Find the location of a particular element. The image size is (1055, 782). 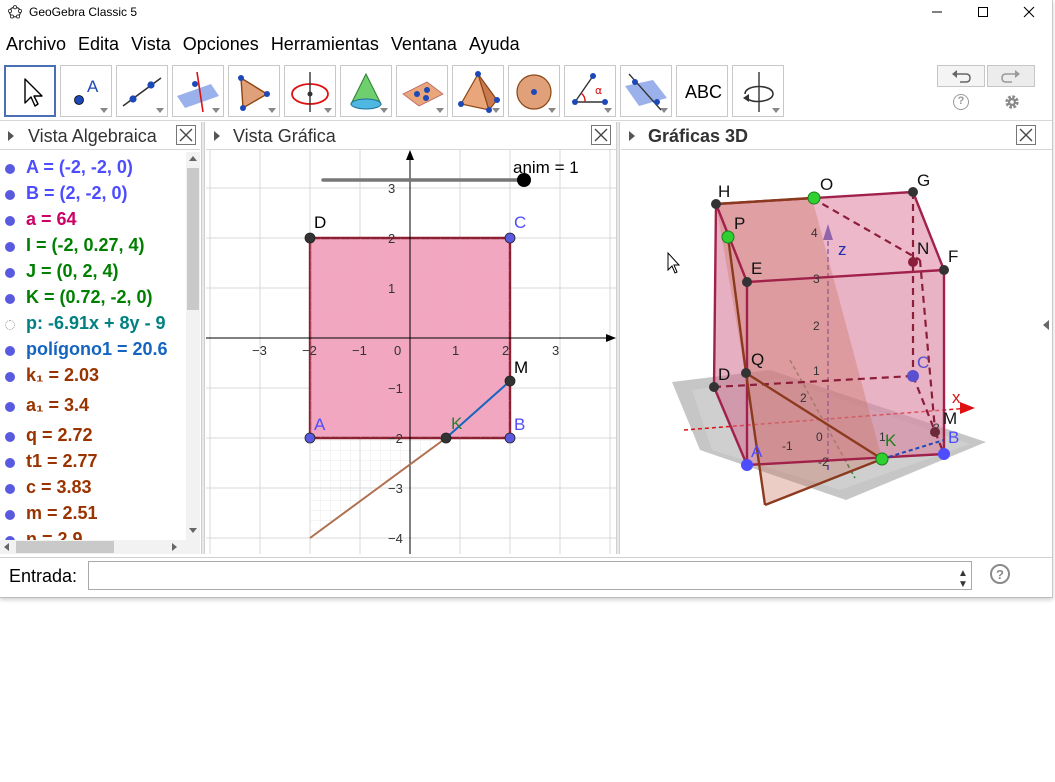

svg-text: z is located at coordinates (842, 249).